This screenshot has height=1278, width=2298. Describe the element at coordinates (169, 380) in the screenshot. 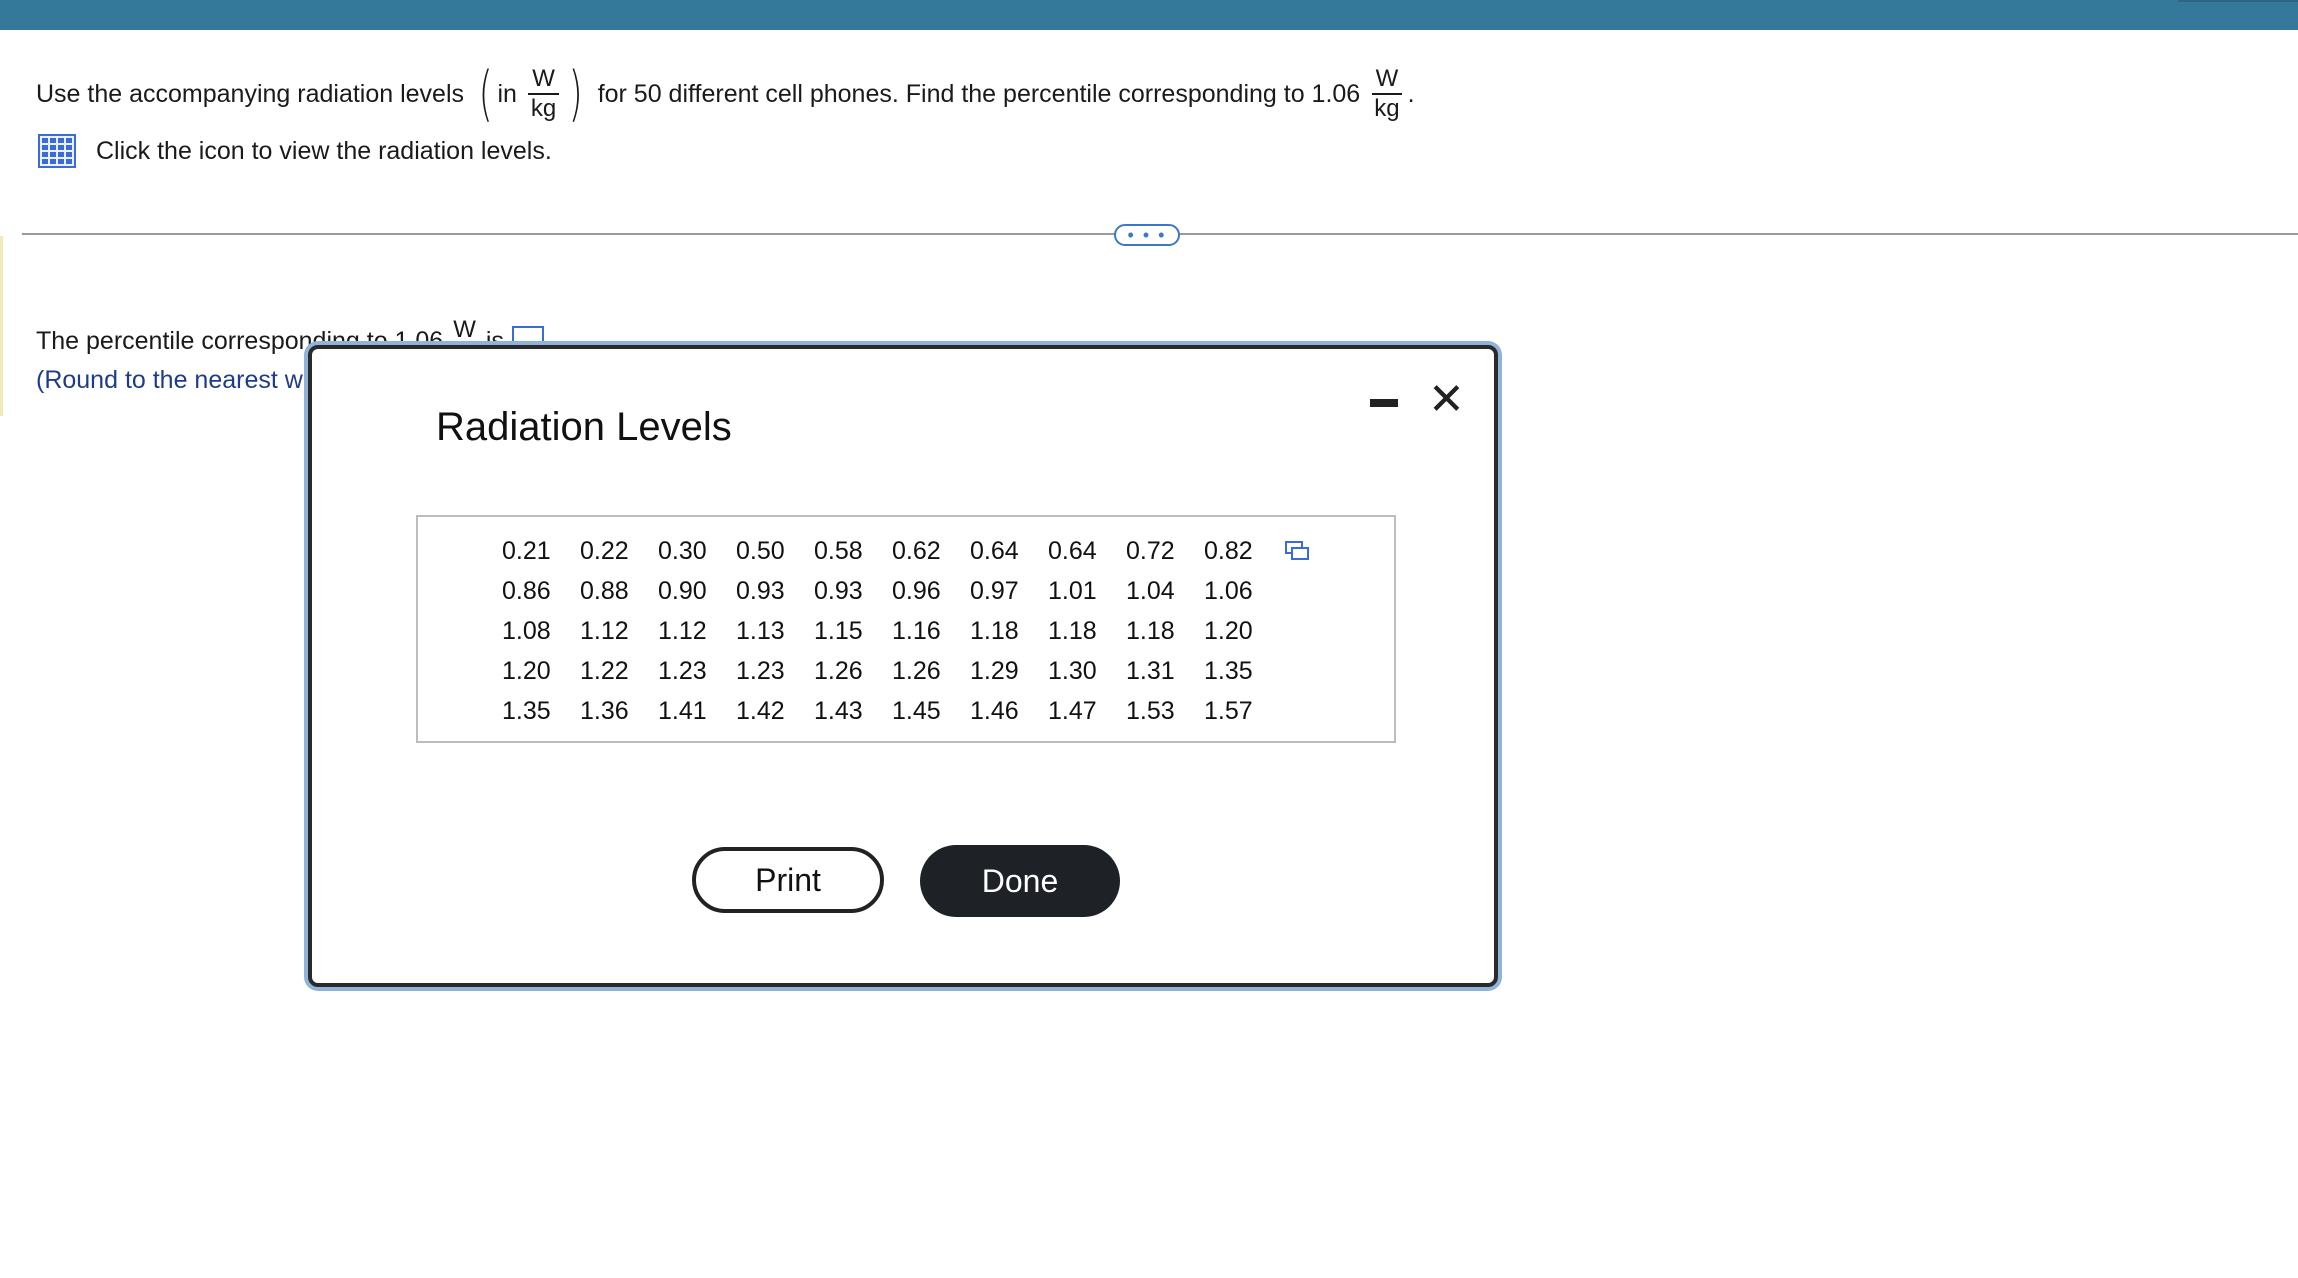

I see `rounding-instruction: (Round to the nearest w` at that location.